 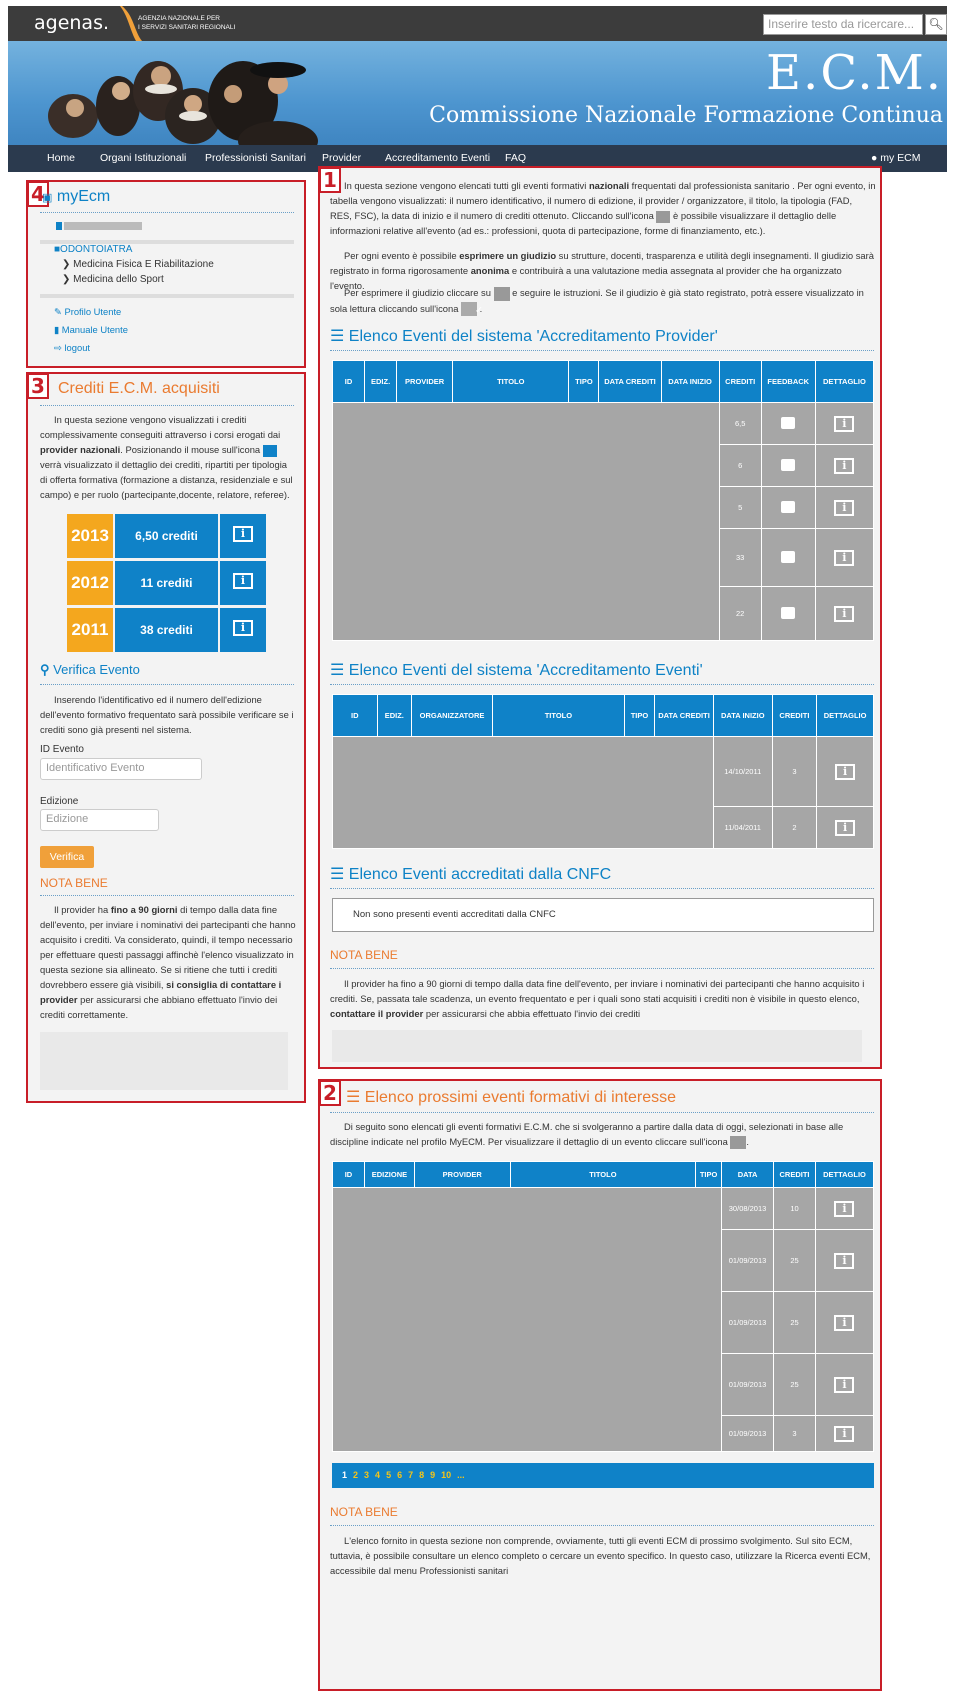 I want to click on col-header: DATA CREDITI, so click(x=630, y=381).